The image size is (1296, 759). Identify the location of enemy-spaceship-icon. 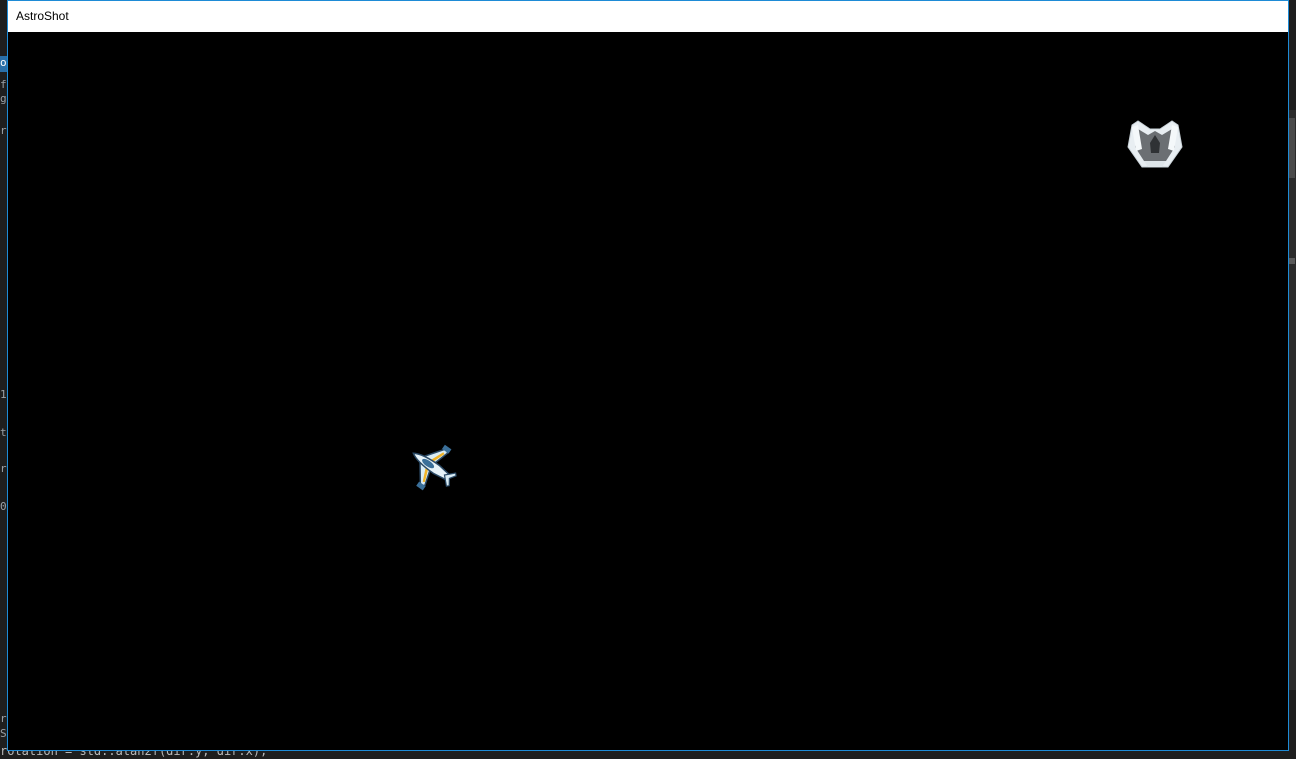
(1155, 146).